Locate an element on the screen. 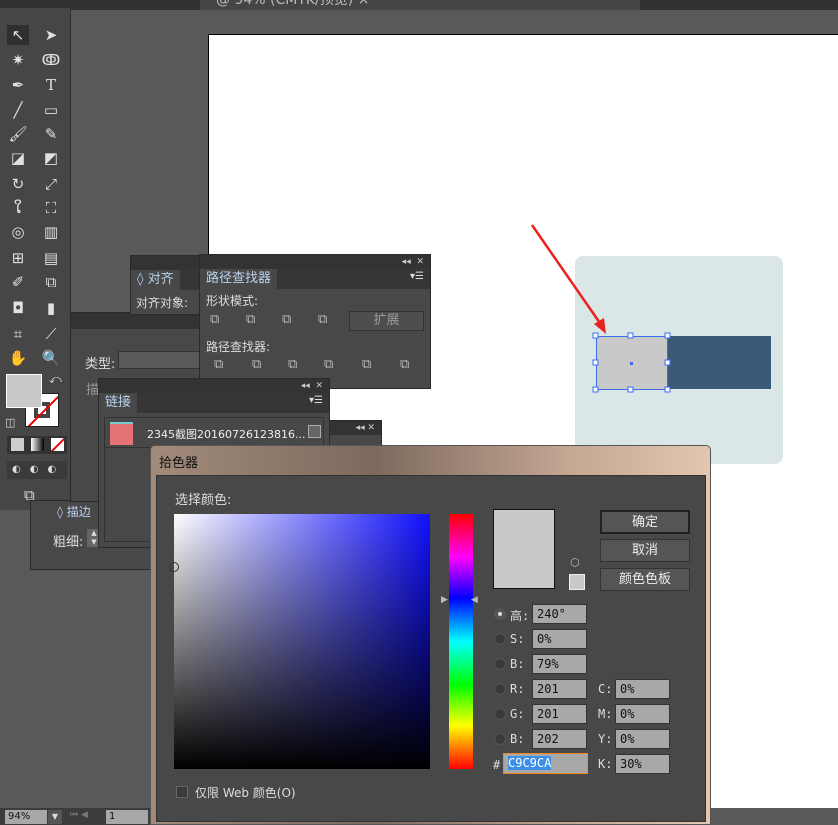 This screenshot has width=838, height=825. symbol-sprayer-icon: ◘ is located at coordinates (18, 308).